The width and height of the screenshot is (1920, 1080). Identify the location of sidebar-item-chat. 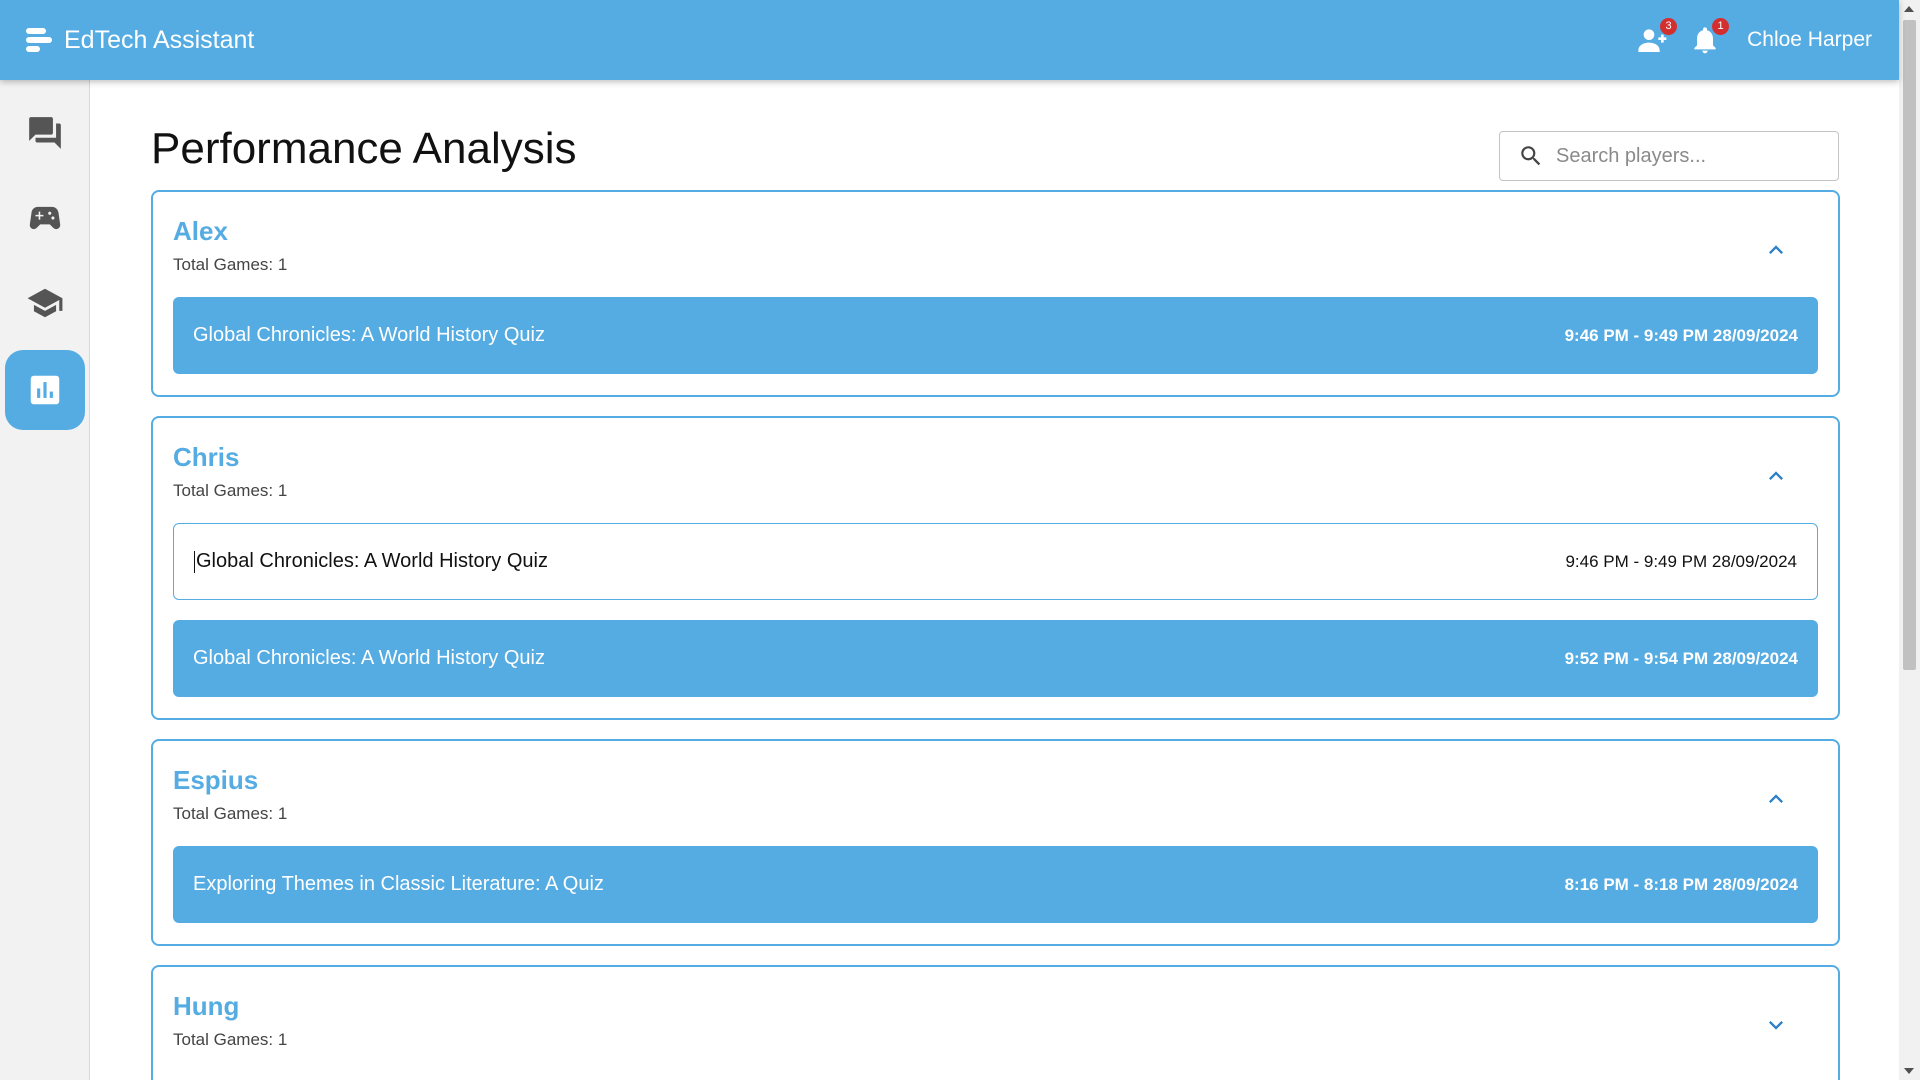
(45, 133).